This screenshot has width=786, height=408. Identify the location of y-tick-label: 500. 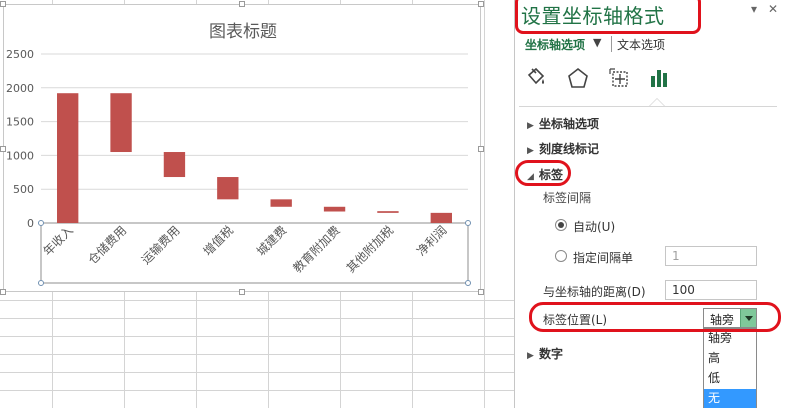
(23, 189).